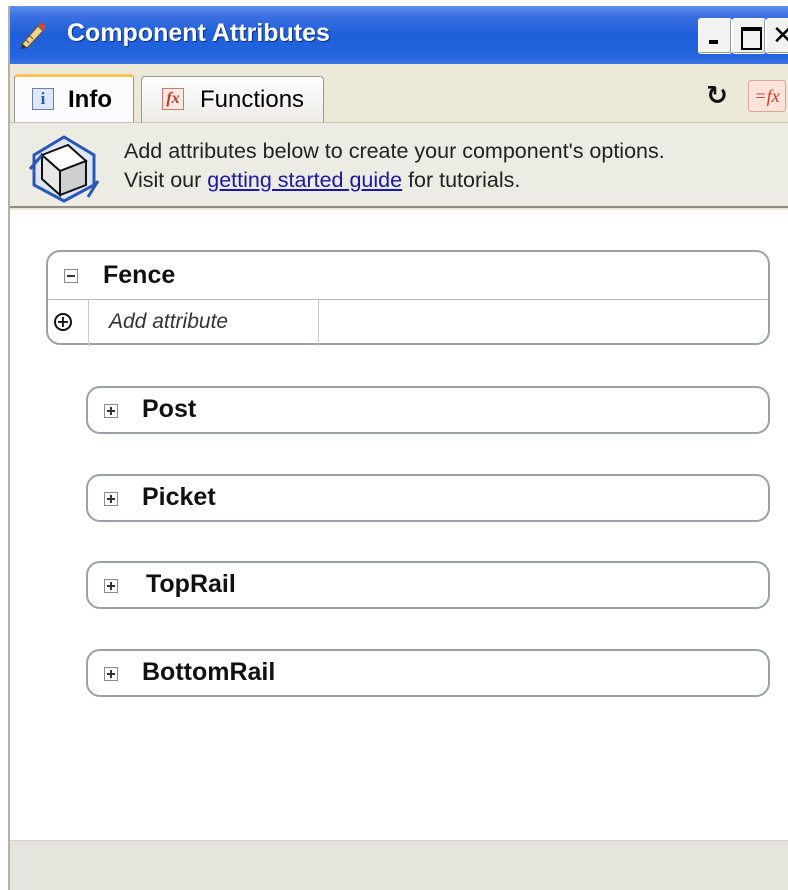  I want to click on pencil-ruler-icon, so click(33, 35).